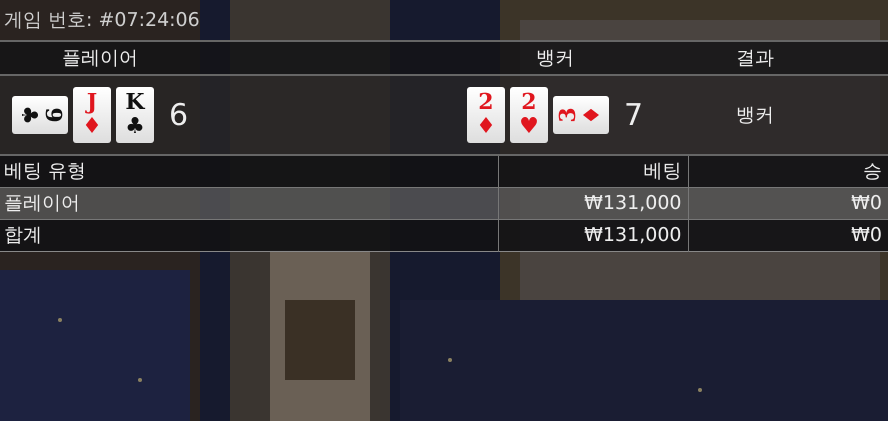 This screenshot has width=888, height=421. What do you see at coordinates (580, 115) in the screenshot?
I see `playing-card: 3 ♦` at bounding box center [580, 115].